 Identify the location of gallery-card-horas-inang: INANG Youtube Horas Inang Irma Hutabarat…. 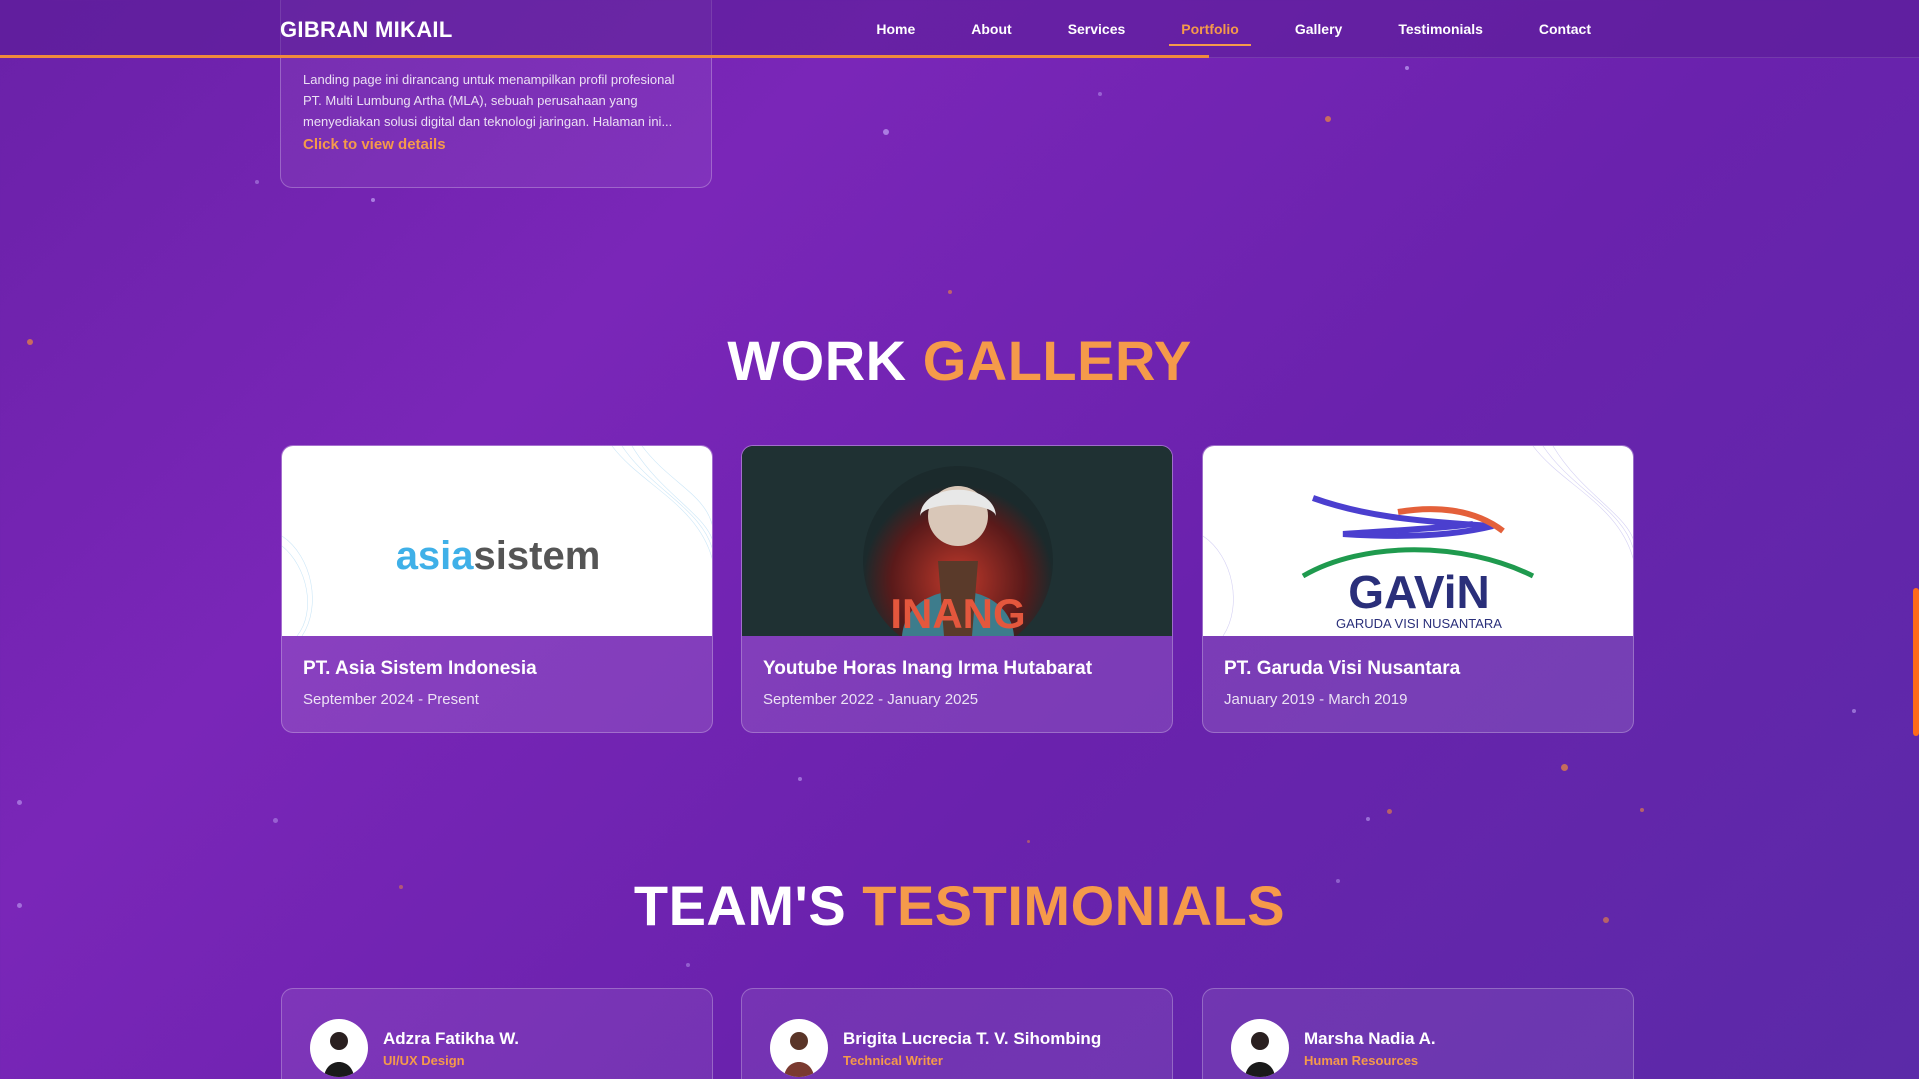
(957, 589).